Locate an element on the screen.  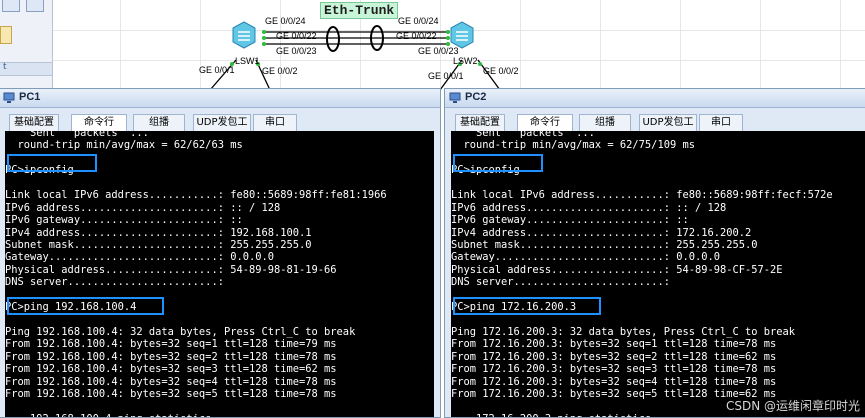
csdn-watermark: CSDN @运维闲章印时光 is located at coordinates (792, 406).